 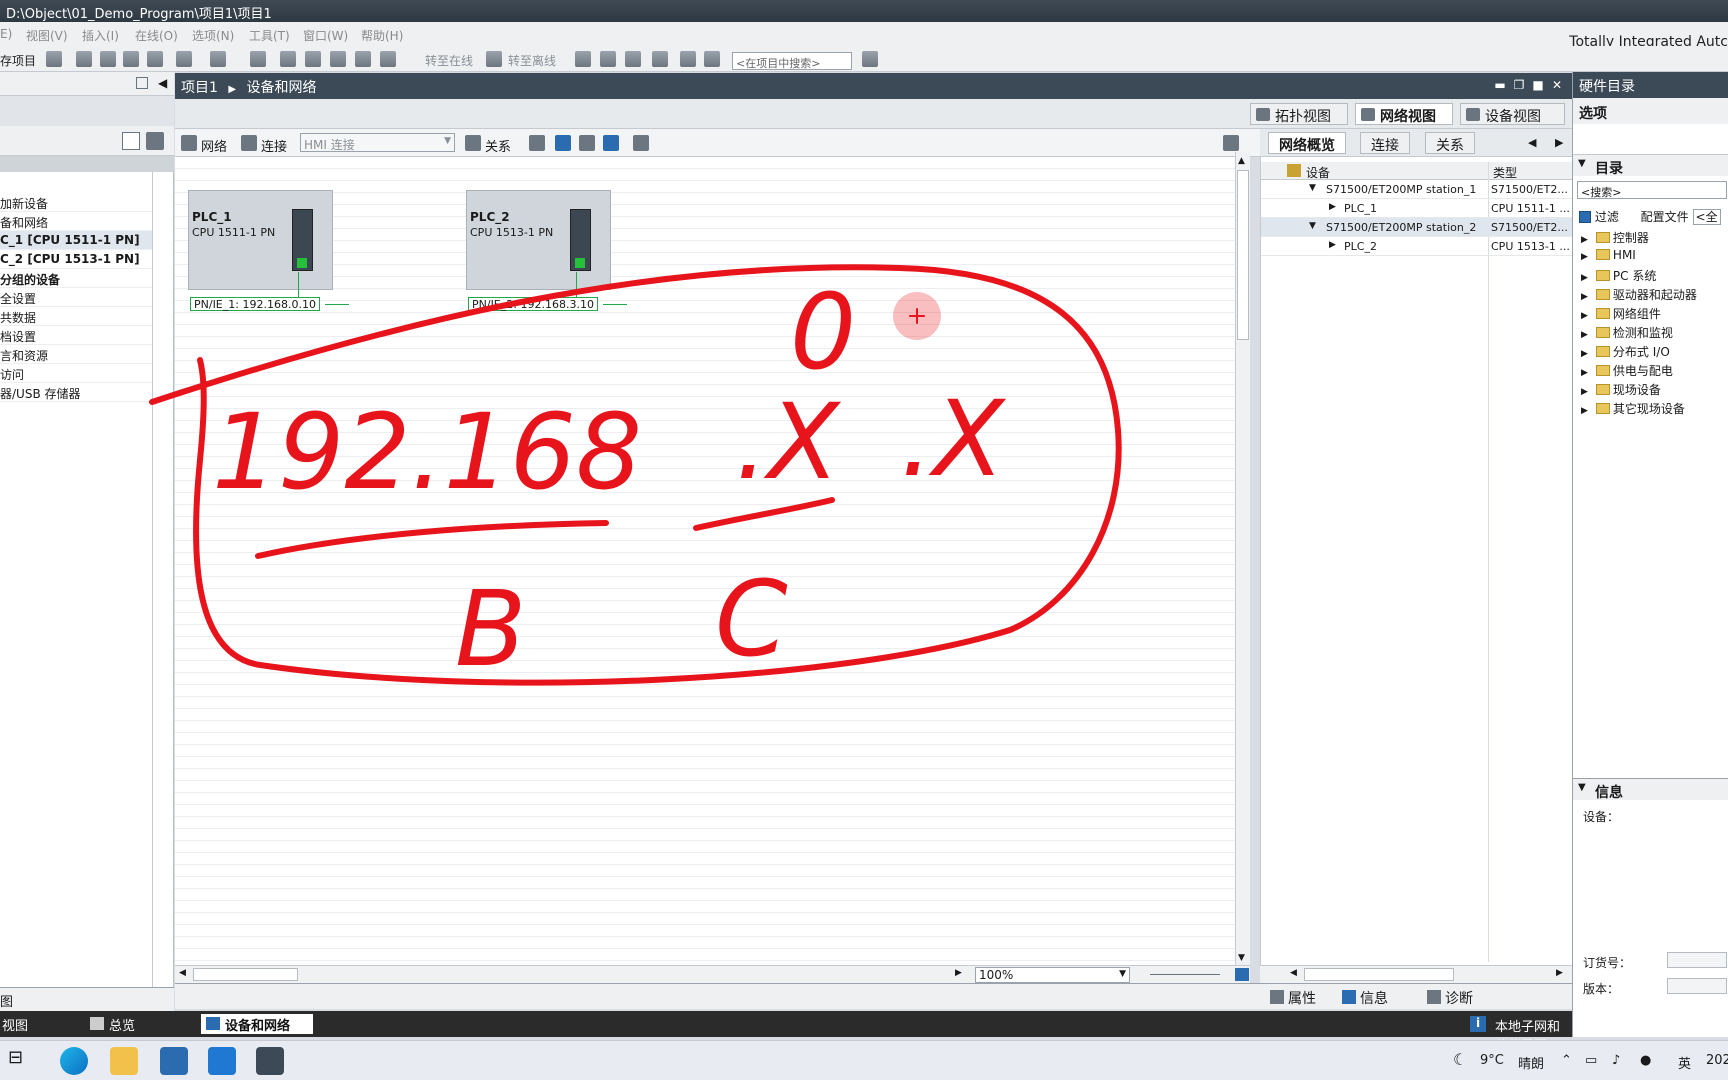 I want to click on minimize-icon: ▬, so click(x=1500, y=85).